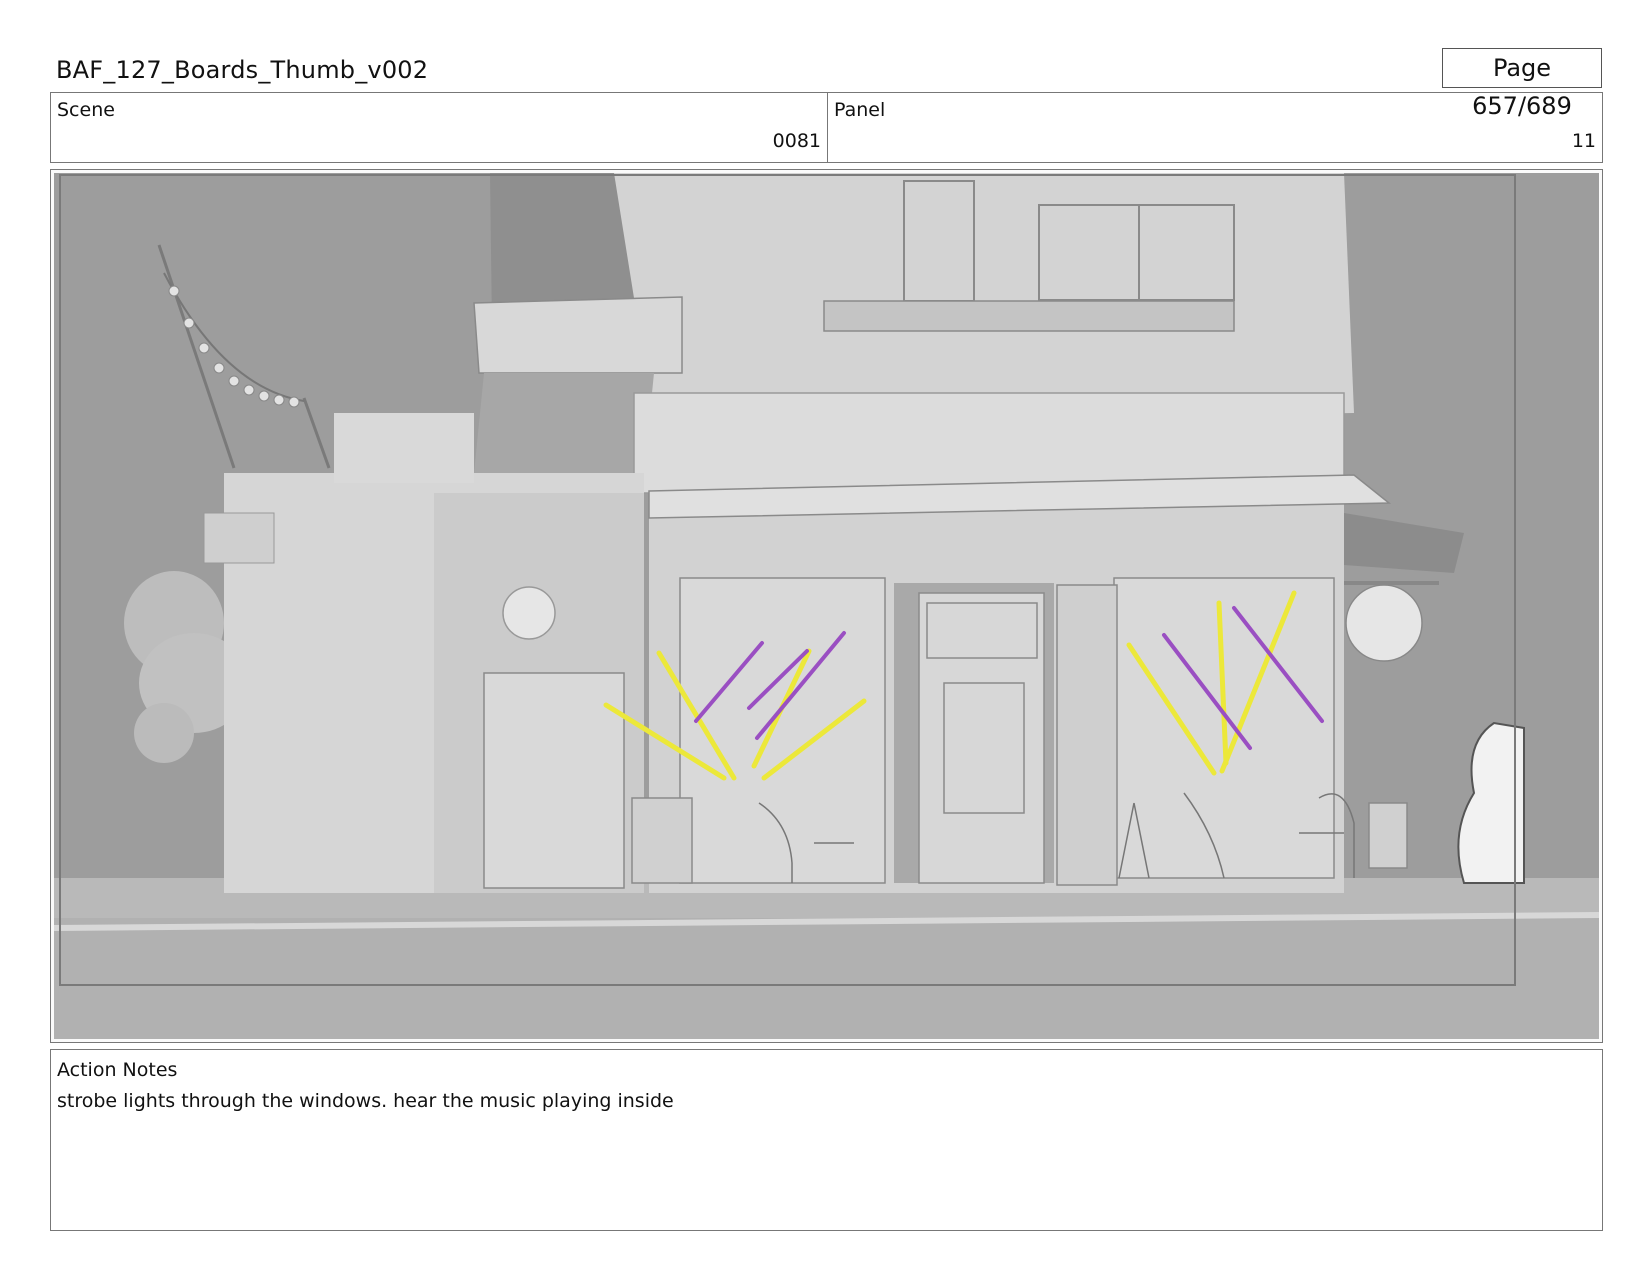  Describe the element at coordinates (860, 110) in the screenshot. I see `panel-label: Panel` at that location.